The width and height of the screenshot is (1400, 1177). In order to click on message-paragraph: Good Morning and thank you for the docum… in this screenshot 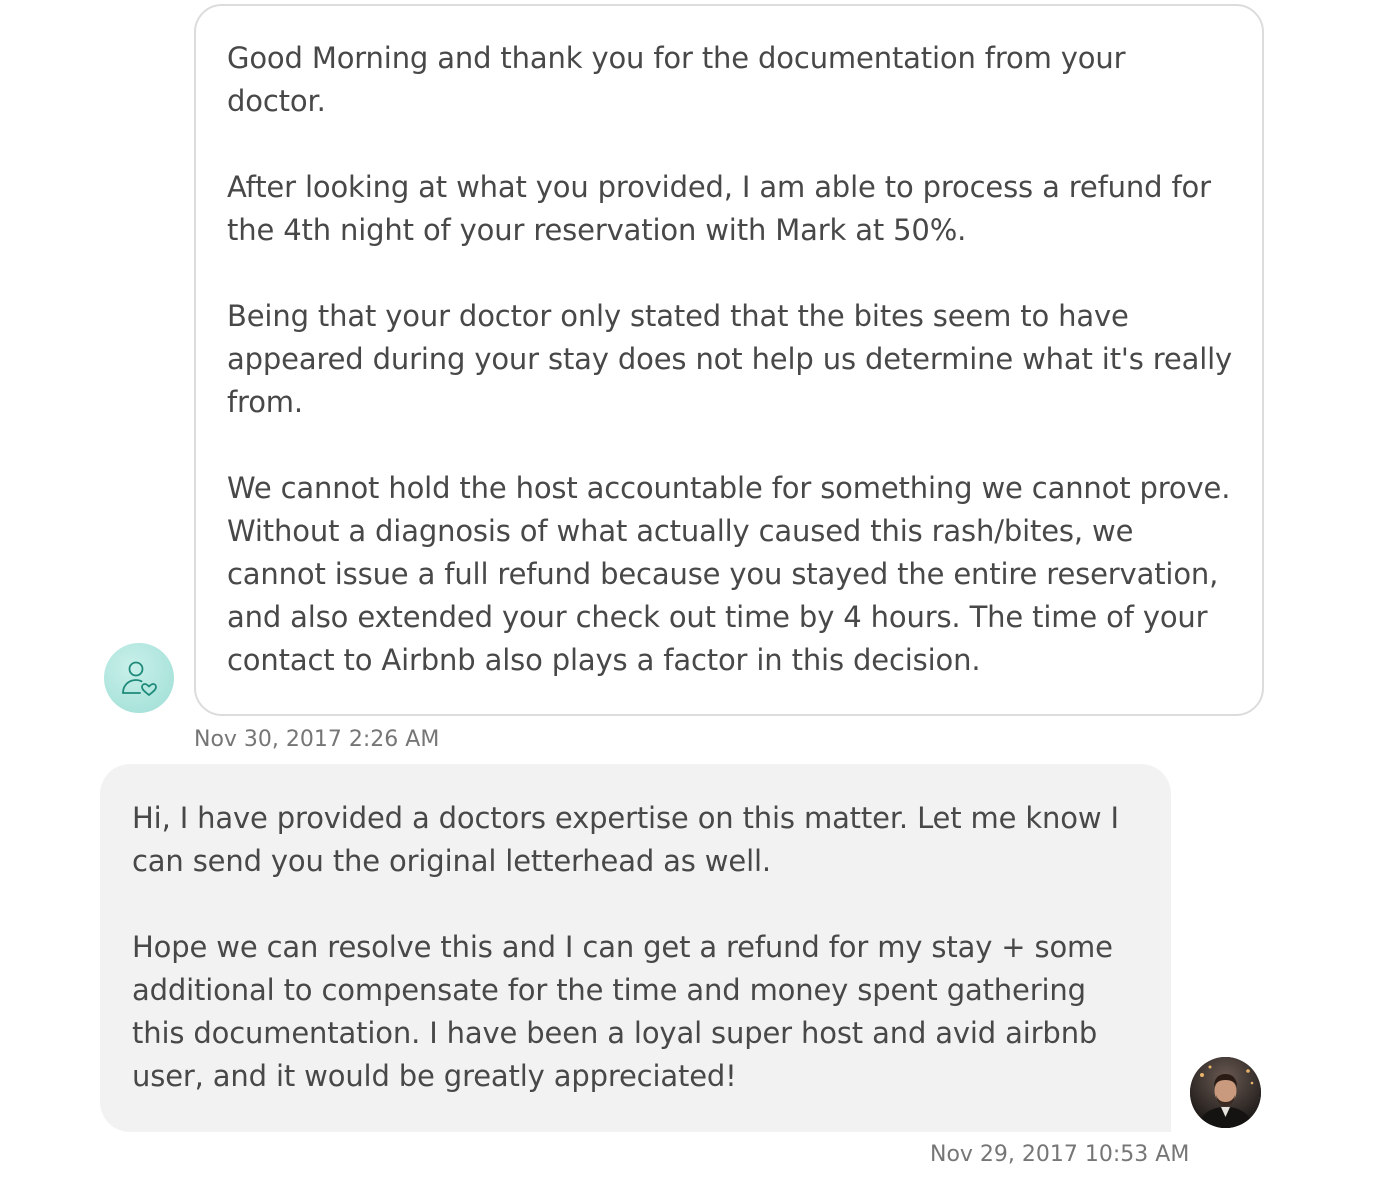, I will do `click(676, 79)`.